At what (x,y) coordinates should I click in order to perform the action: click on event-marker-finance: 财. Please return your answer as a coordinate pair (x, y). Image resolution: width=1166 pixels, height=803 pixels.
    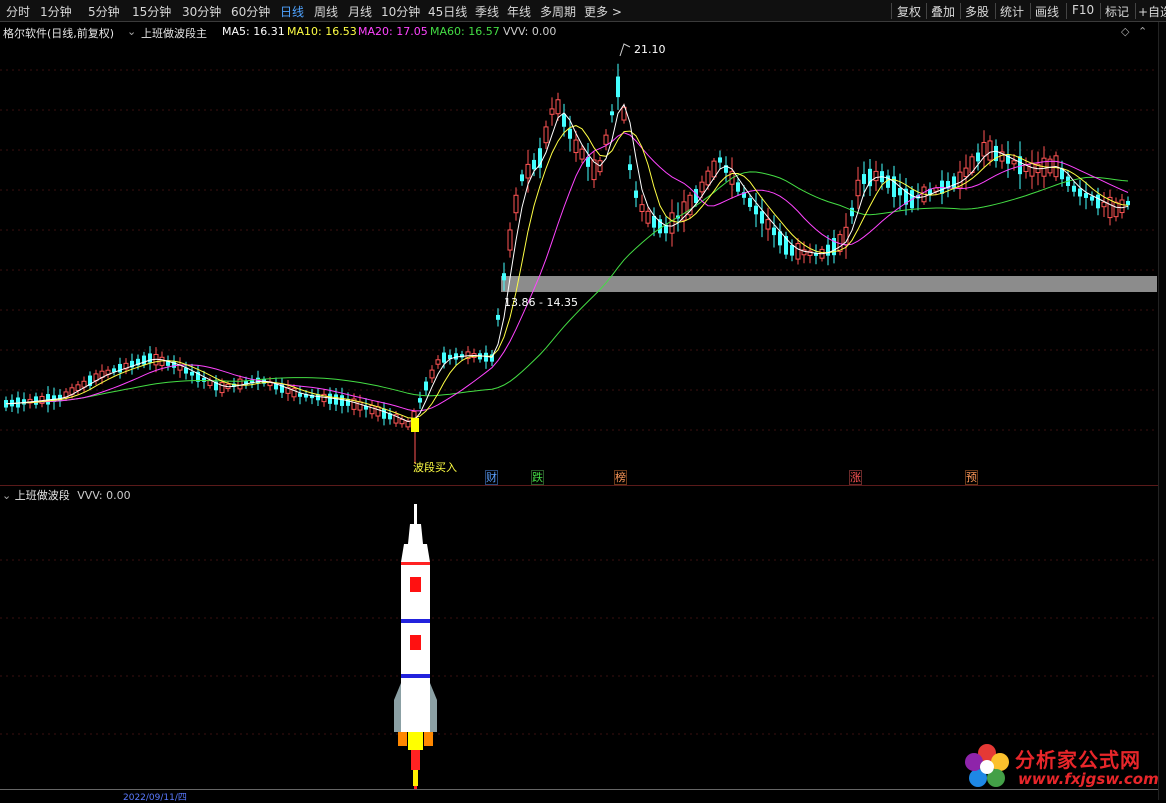
    Looking at the image, I should click on (491, 477).